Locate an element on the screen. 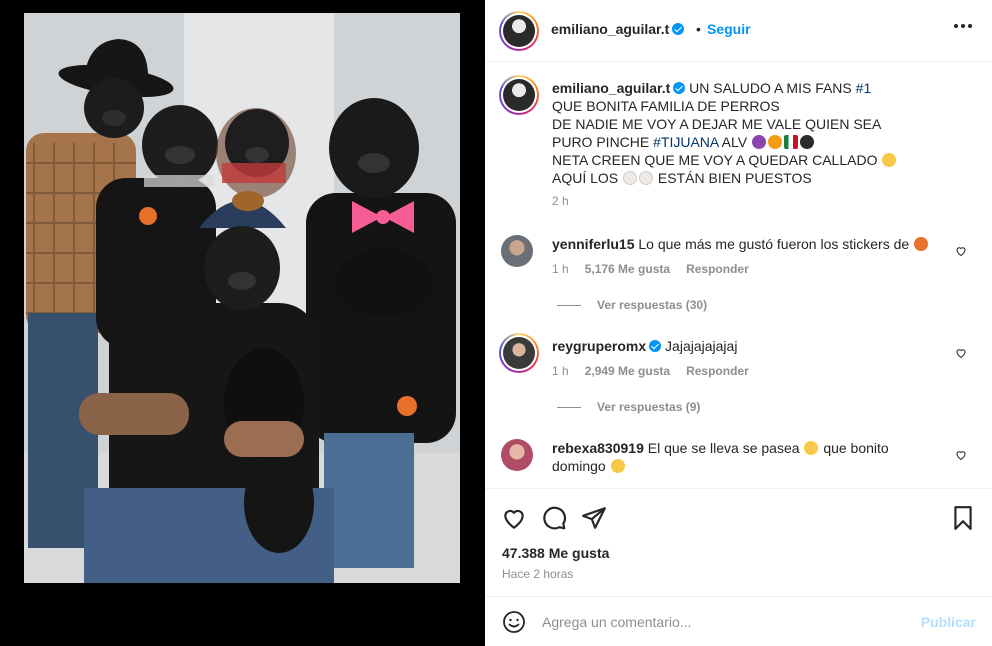 Image resolution: width=992 pixels, height=646 pixels. hashtag-link: #TIJUANA is located at coordinates (685, 142).